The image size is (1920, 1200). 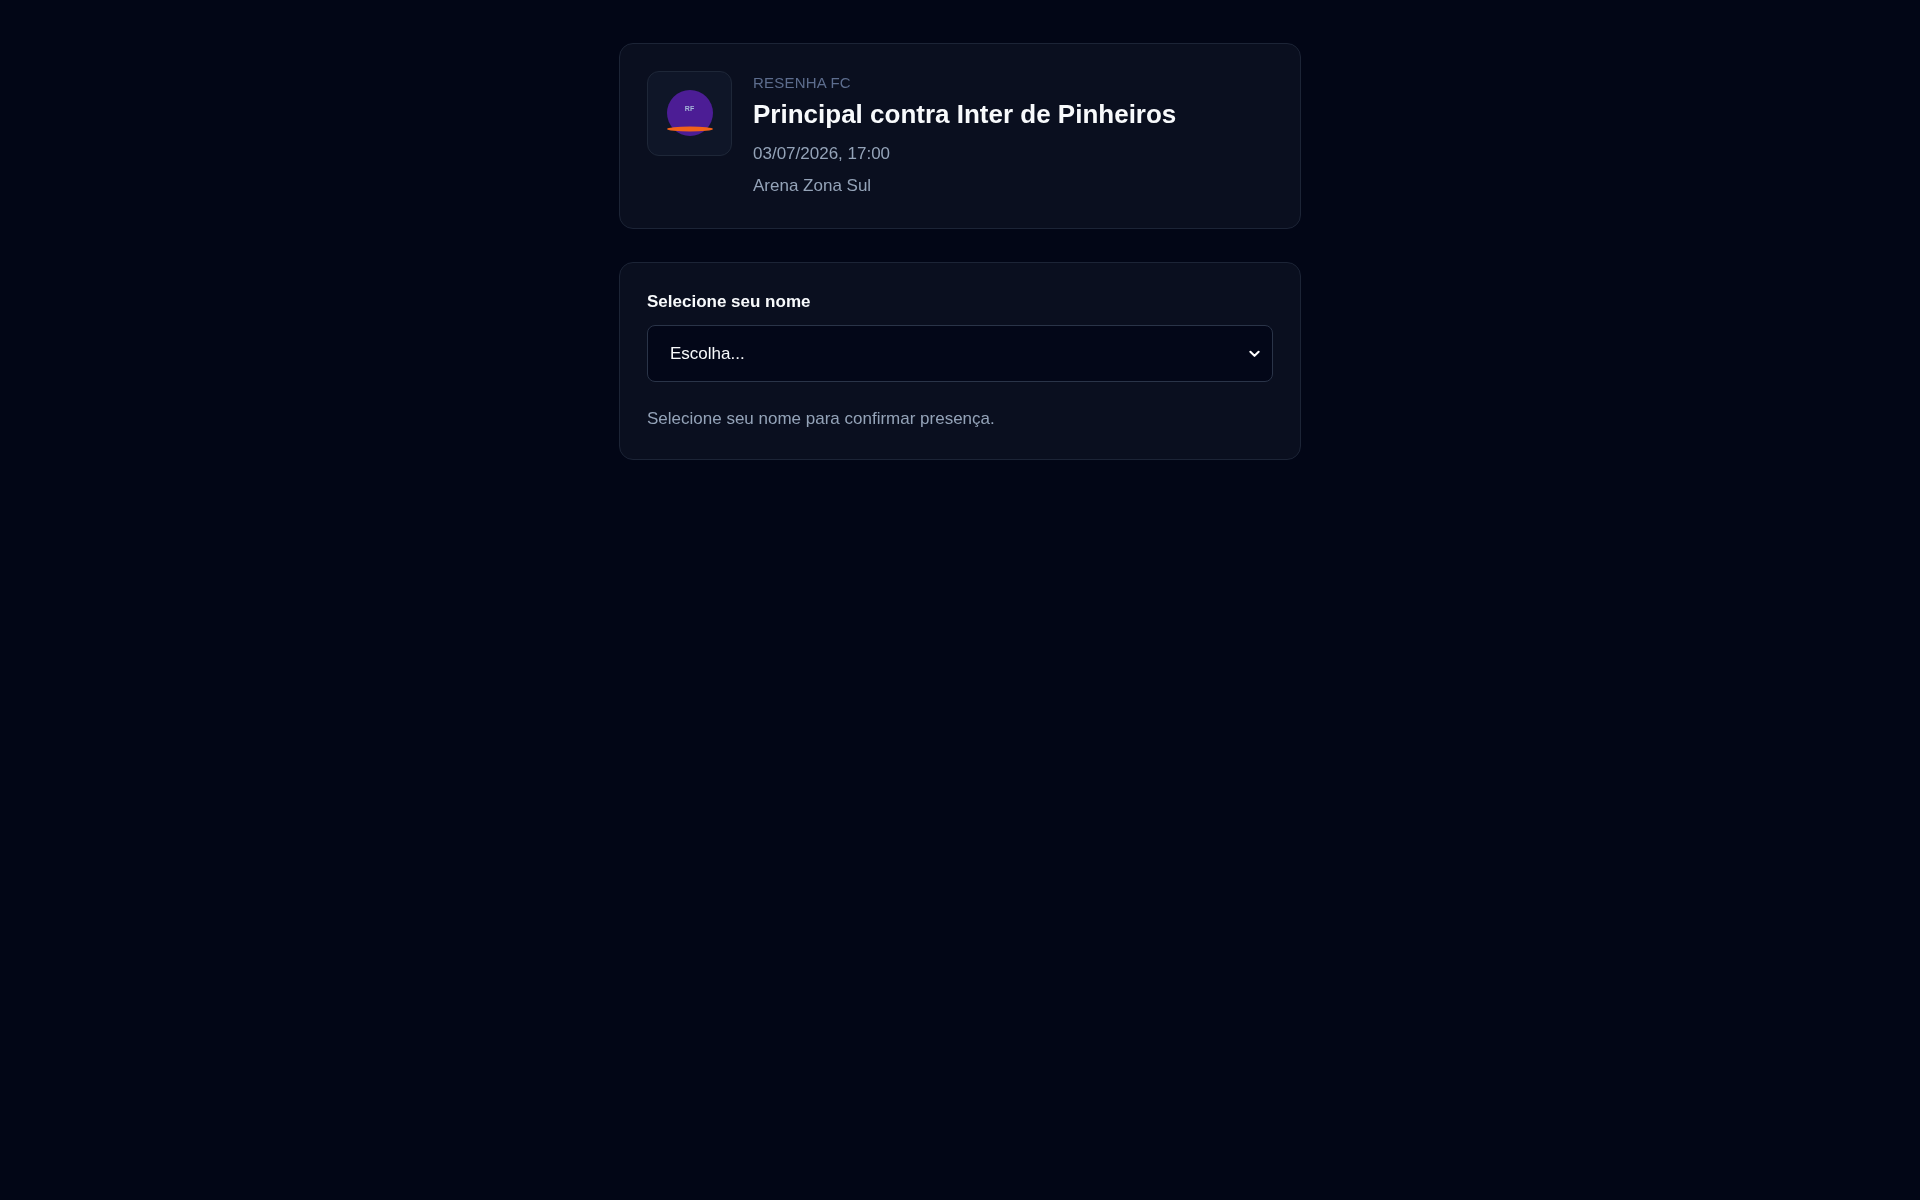 What do you see at coordinates (689, 113) in the screenshot?
I see `club-crest-icon` at bounding box center [689, 113].